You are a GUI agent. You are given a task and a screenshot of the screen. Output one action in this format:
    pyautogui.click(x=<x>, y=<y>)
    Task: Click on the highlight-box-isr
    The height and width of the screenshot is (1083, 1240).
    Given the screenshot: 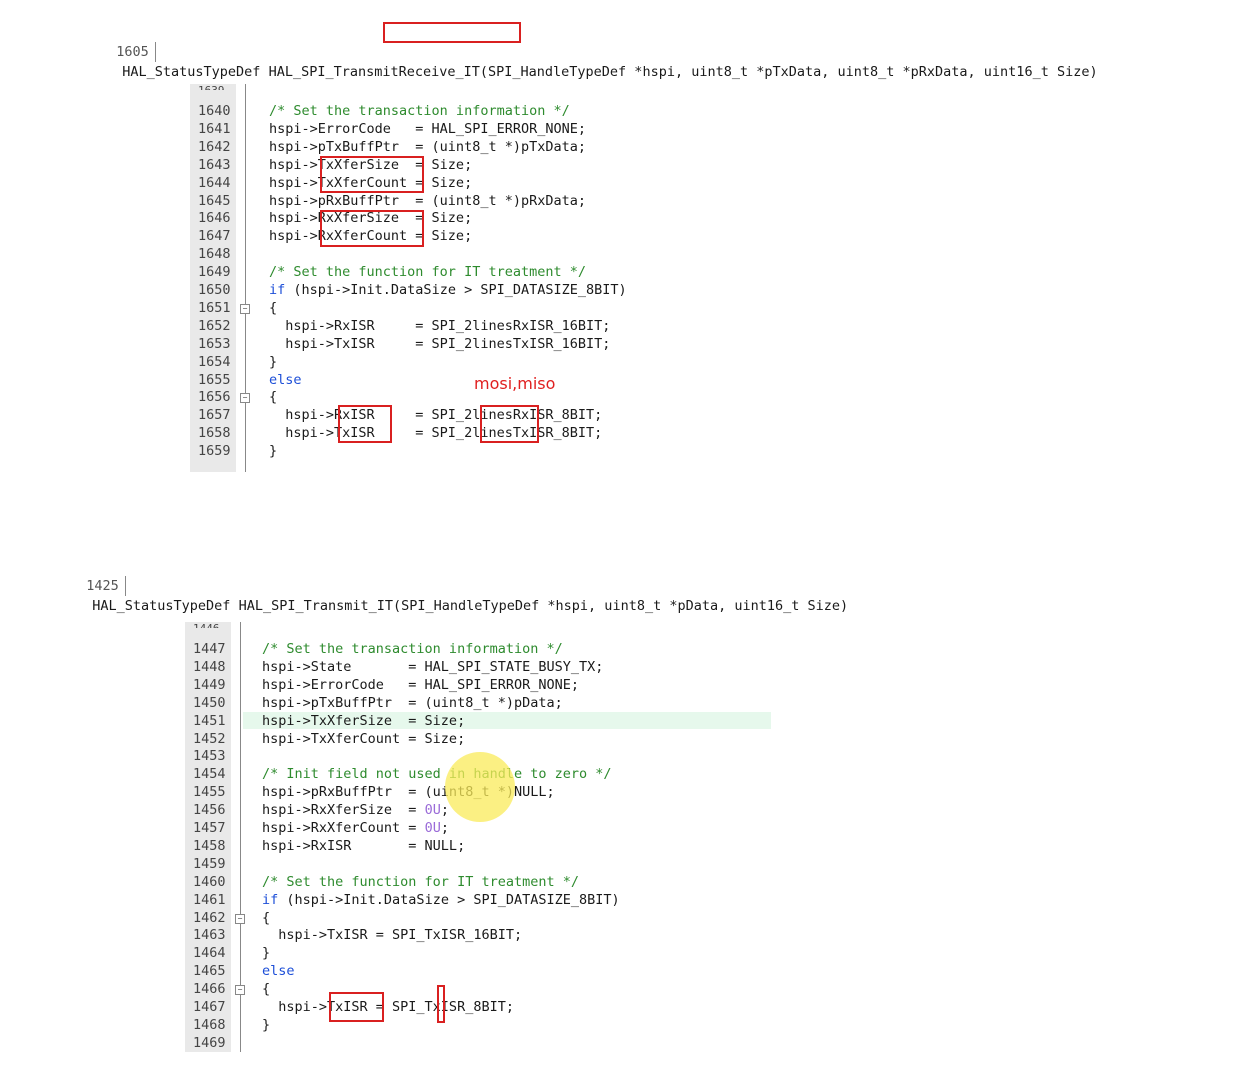 What is the action you would take?
    pyautogui.click(x=365, y=424)
    